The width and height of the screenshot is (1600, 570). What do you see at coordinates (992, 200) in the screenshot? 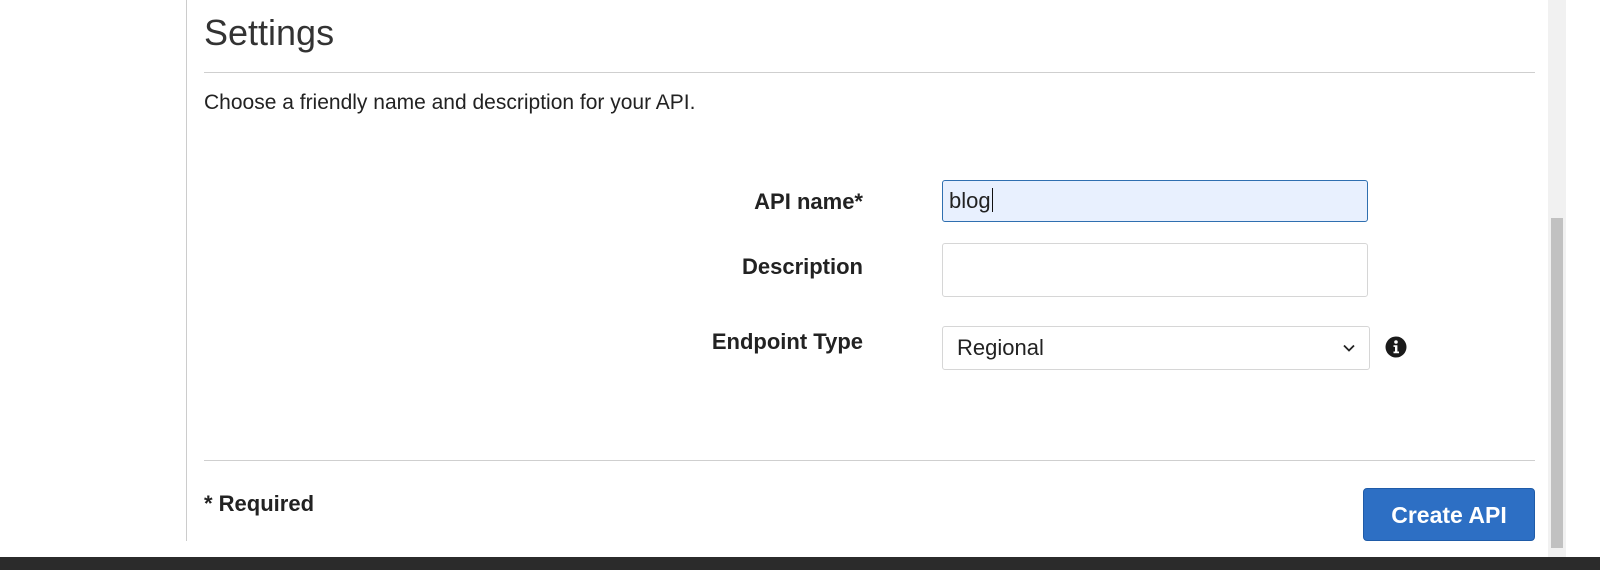
I see `text-caret` at bounding box center [992, 200].